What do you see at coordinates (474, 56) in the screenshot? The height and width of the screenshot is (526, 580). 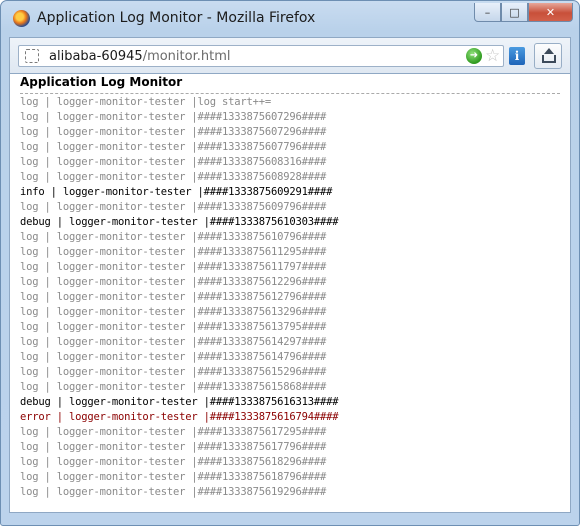 I see `go-arrow-icon: ➜` at bounding box center [474, 56].